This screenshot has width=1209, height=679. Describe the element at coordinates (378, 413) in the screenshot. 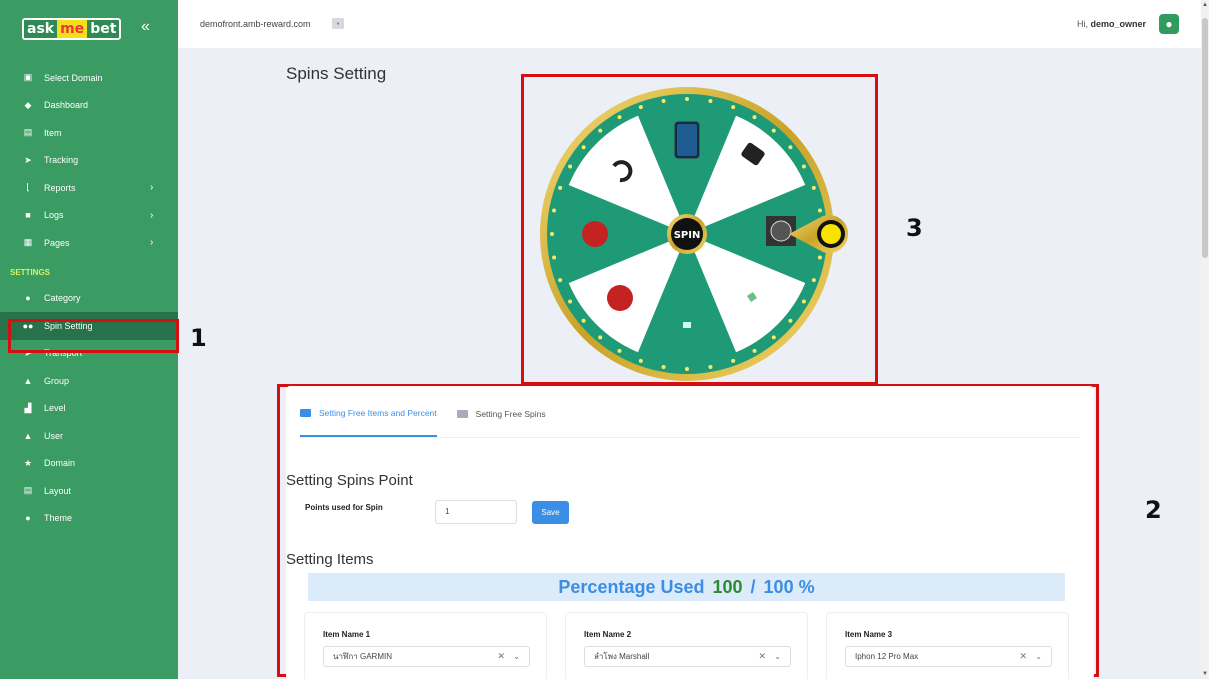

I see `tab-label: Setting Free Items and Percent` at that location.